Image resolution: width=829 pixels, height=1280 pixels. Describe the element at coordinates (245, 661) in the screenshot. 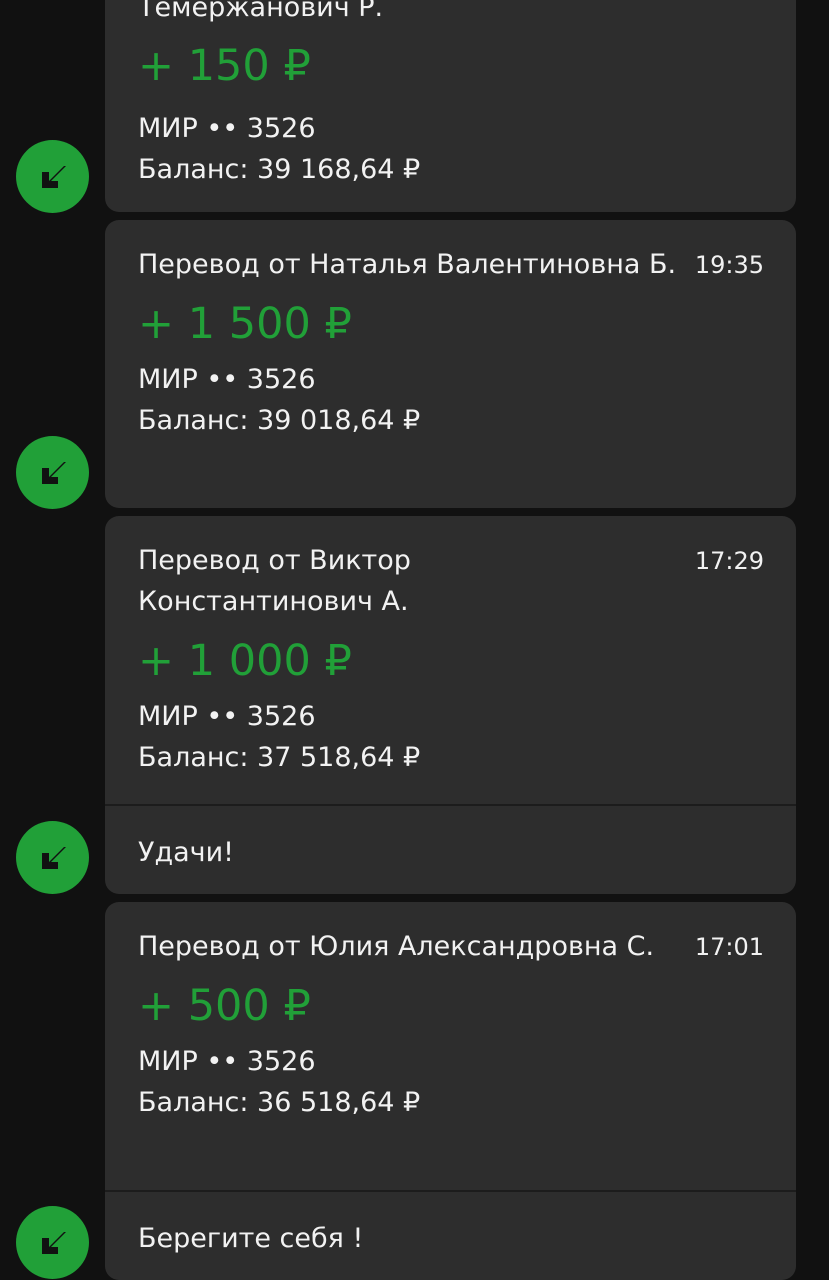

I see `amount: + 1 000 ₽` at that location.